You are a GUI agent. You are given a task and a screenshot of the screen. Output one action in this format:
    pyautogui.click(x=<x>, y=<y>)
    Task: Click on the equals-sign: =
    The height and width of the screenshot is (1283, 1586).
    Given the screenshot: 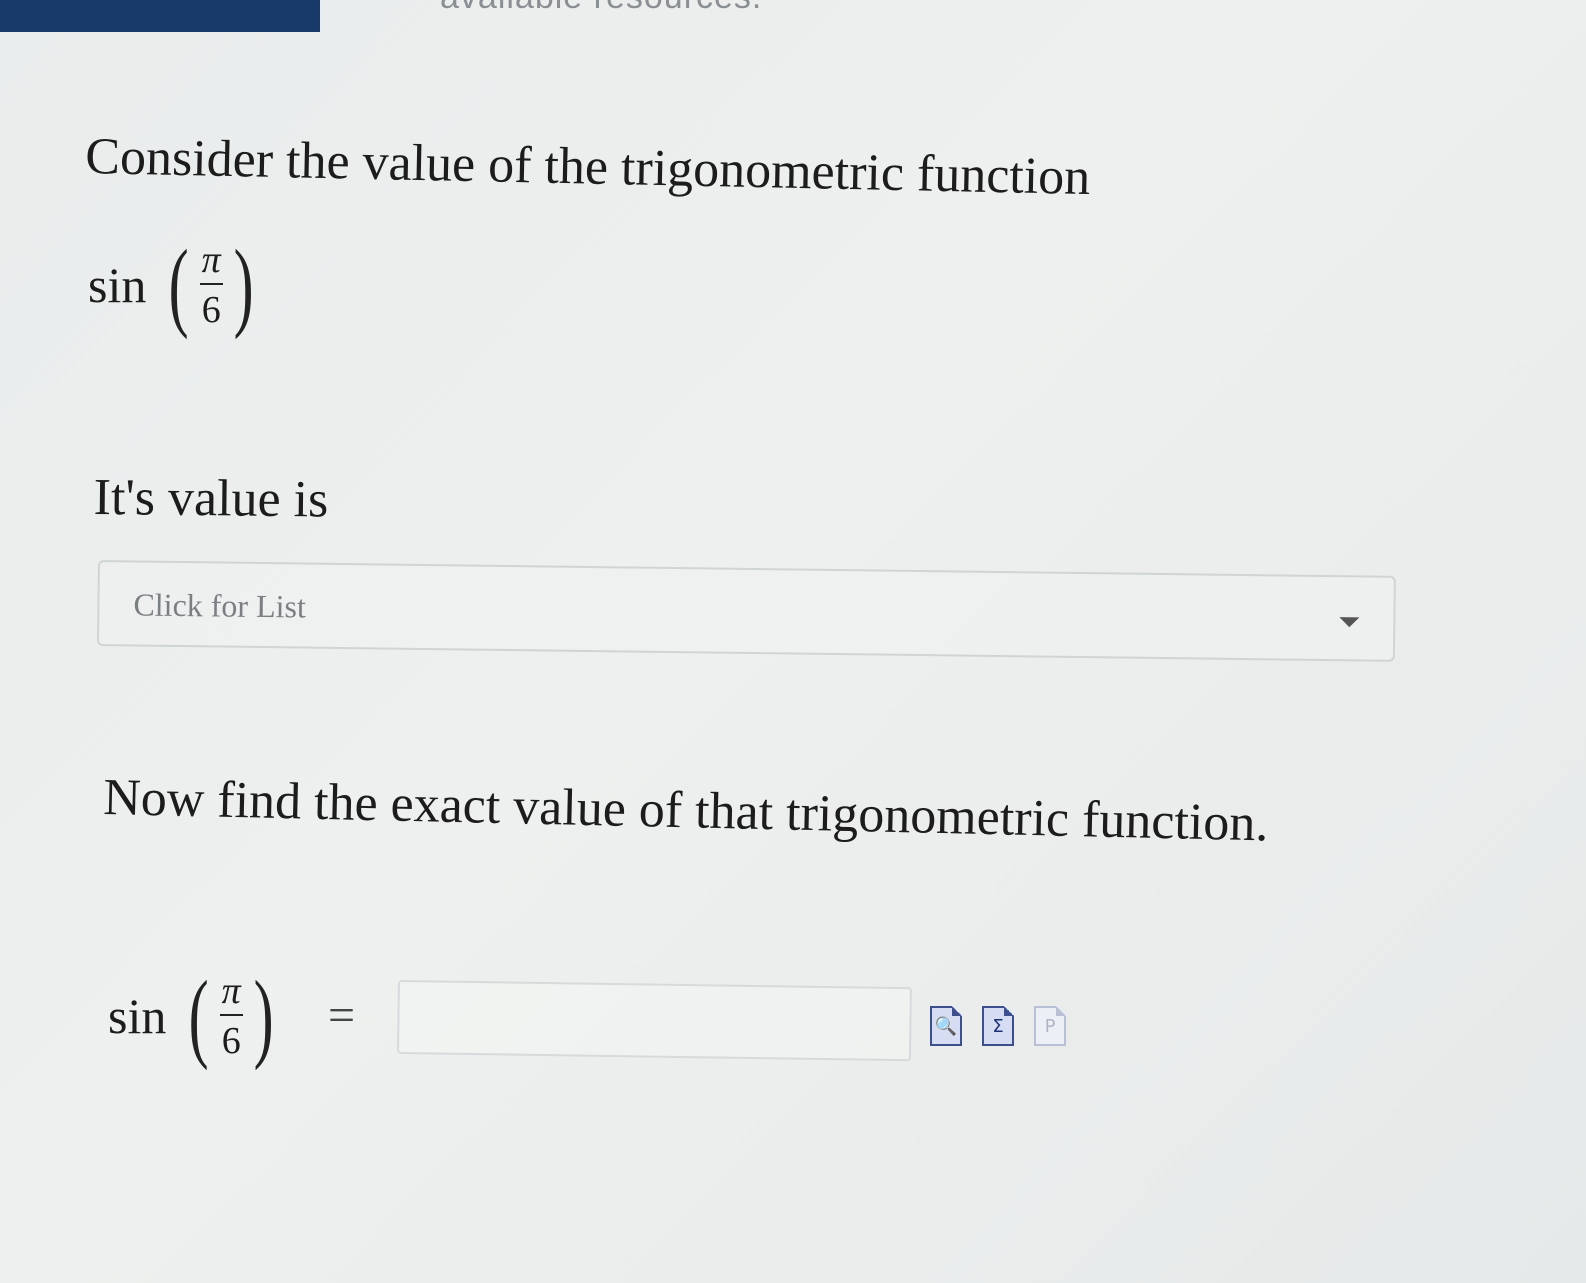 What is the action you would take?
    pyautogui.click(x=342, y=1015)
    